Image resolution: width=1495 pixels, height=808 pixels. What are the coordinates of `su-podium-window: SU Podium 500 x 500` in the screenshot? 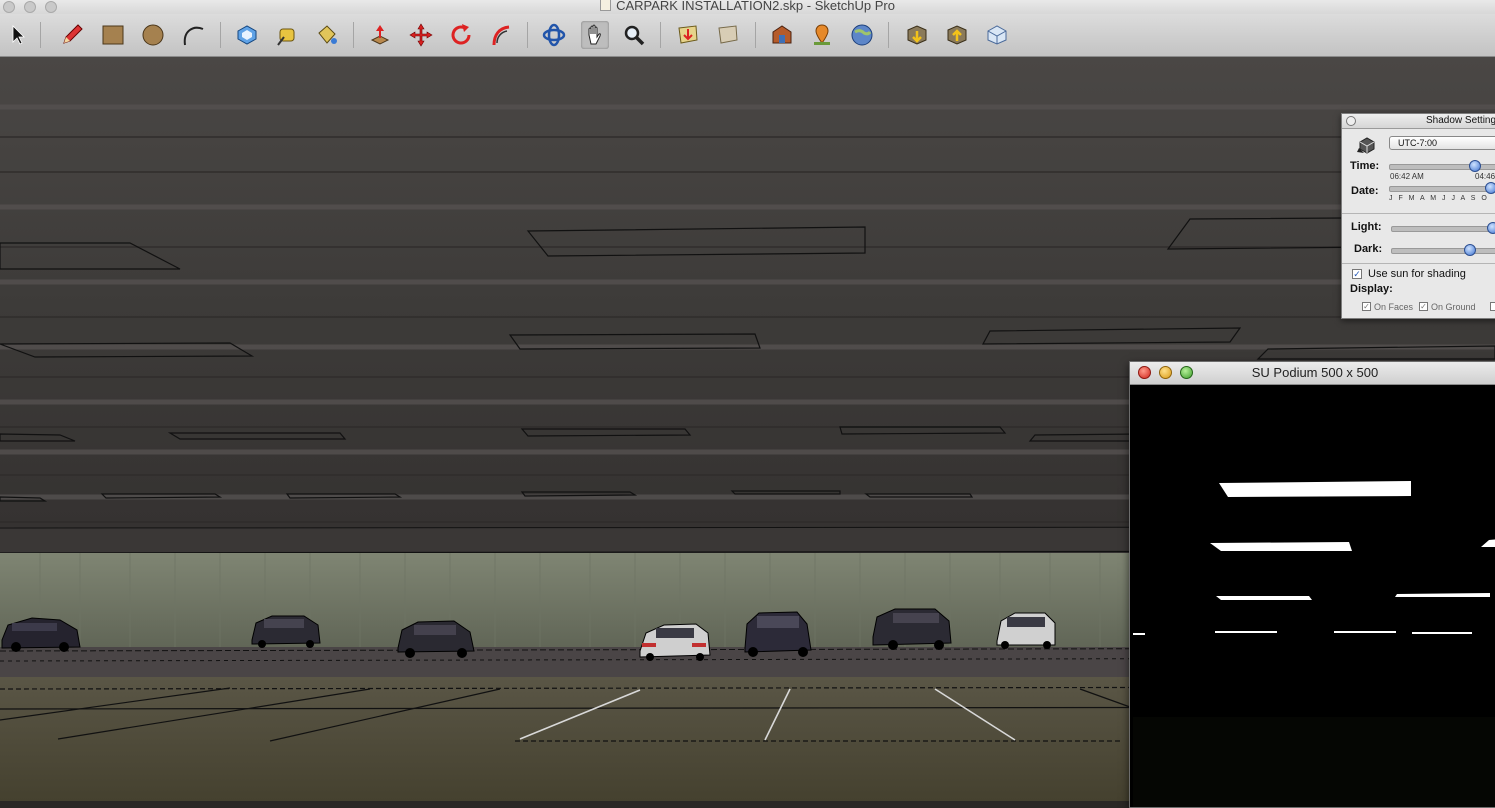 It's located at (1312, 584).